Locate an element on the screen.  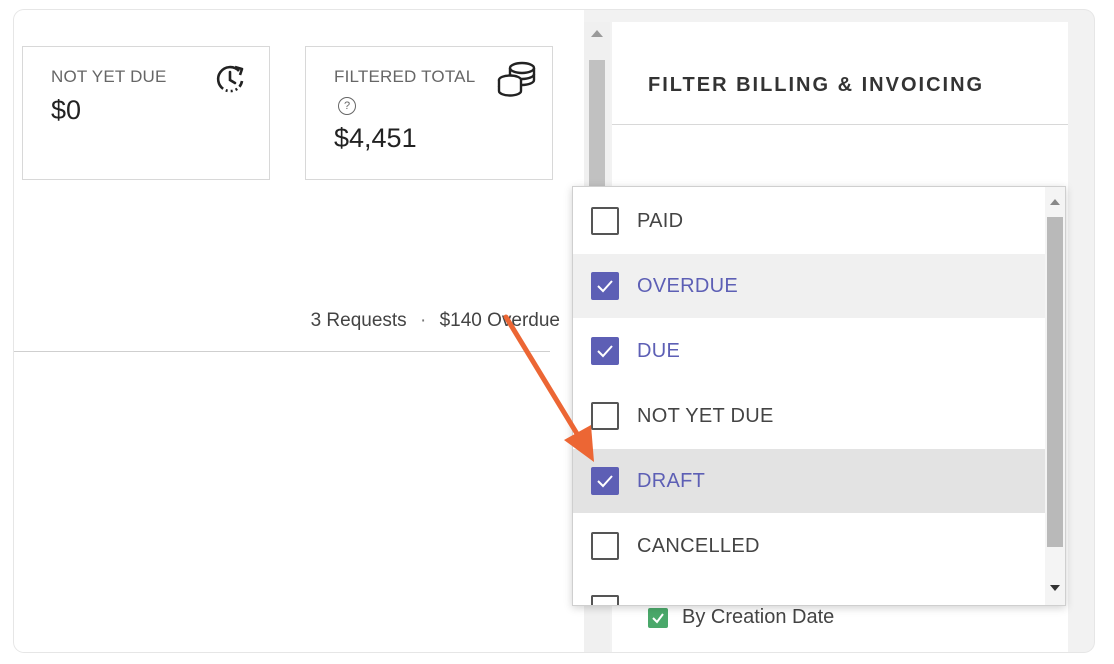
overdue-amount: $140 Overdue is located at coordinates (499, 320).